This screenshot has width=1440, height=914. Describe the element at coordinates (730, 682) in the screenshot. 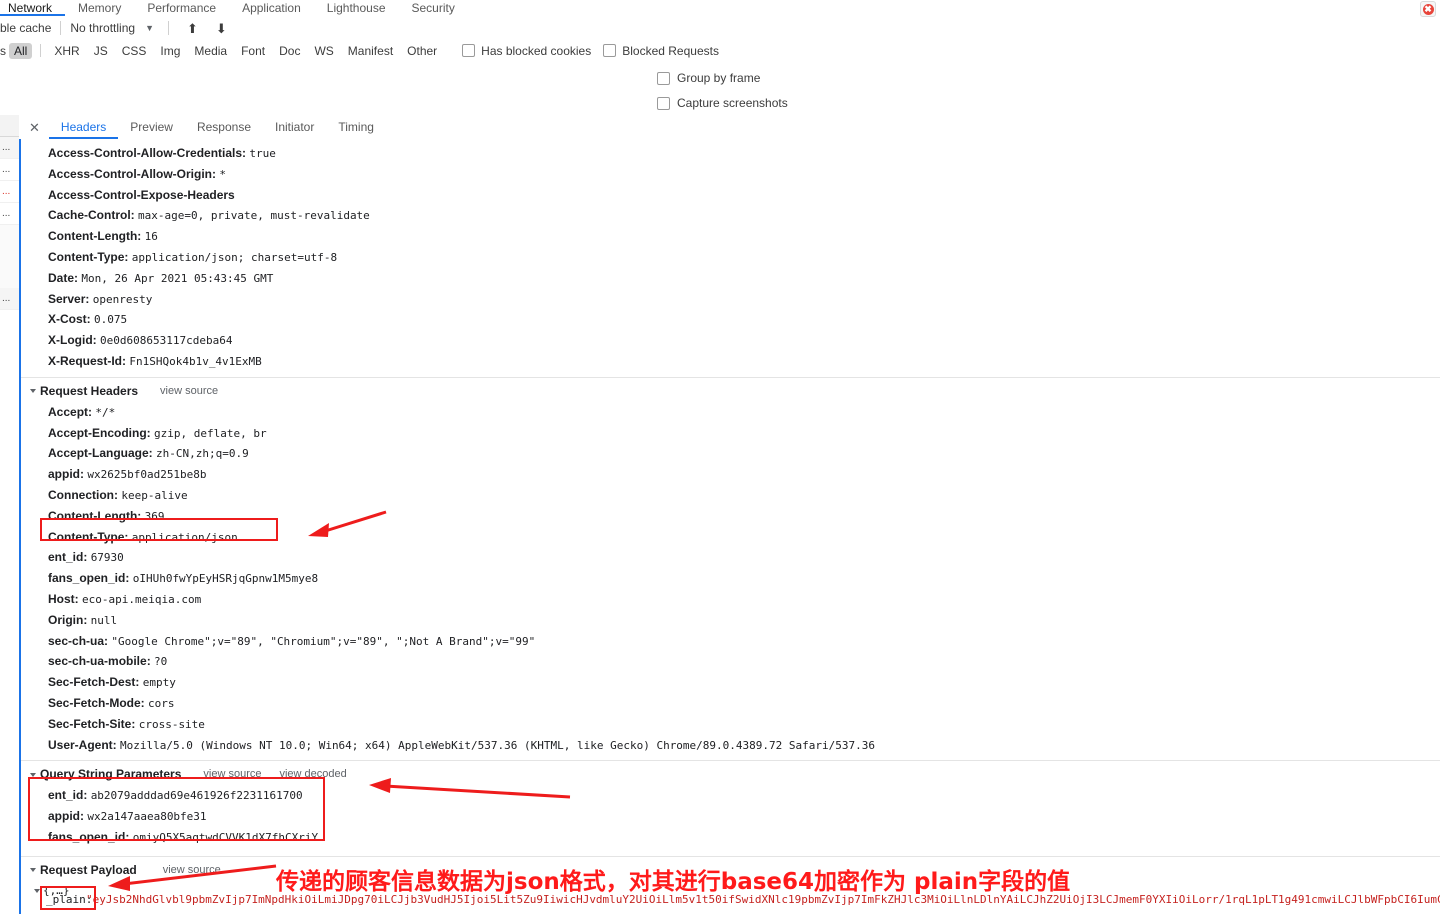

I see `header-row: Sec-Fetch-Dest: empty` at that location.